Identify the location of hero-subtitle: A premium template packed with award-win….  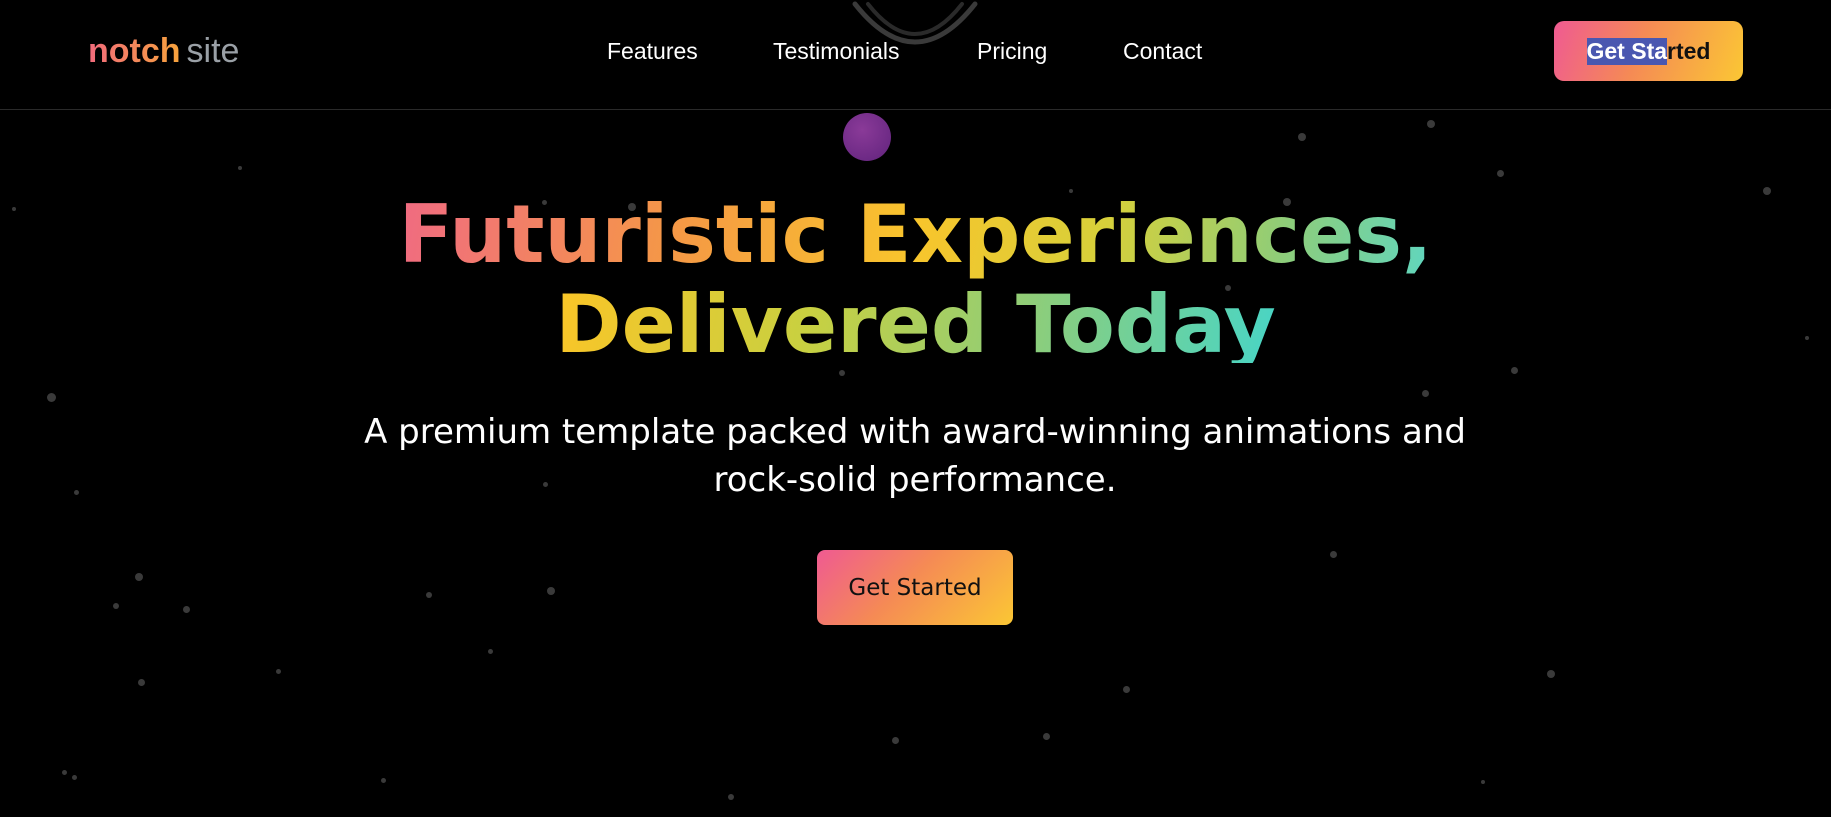
(915, 456).